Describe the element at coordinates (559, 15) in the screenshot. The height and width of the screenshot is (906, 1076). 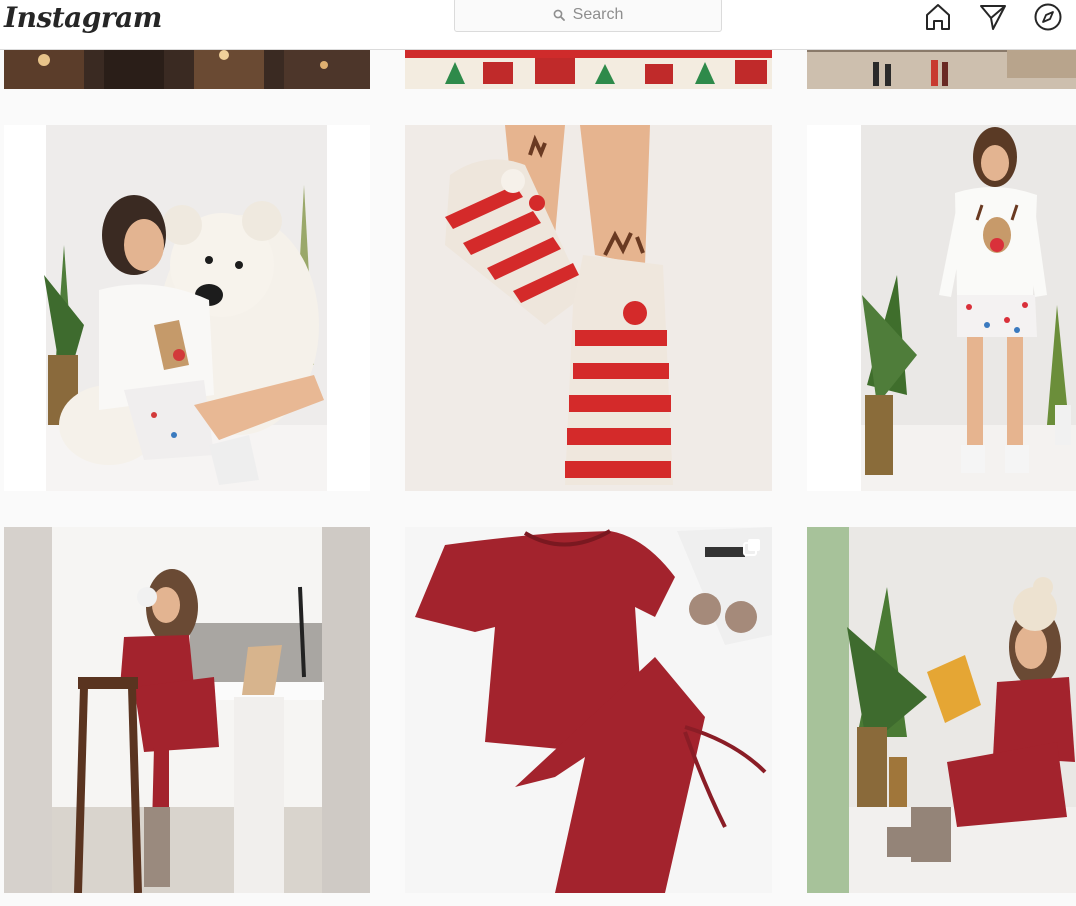
I see `search-icon` at that location.